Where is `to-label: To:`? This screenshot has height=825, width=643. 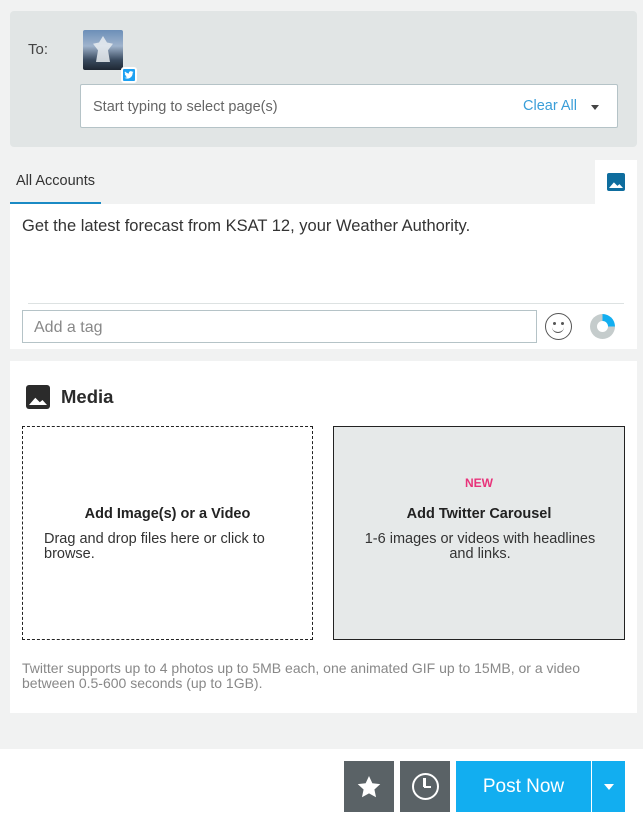 to-label: To: is located at coordinates (38, 49).